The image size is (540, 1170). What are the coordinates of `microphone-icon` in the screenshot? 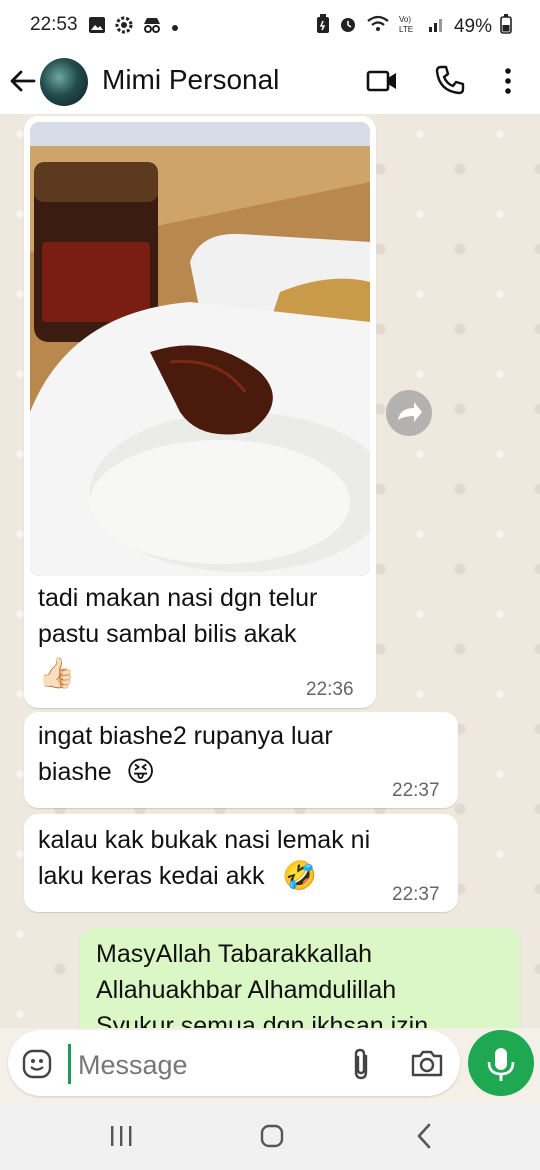 It's located at (501, 1064).